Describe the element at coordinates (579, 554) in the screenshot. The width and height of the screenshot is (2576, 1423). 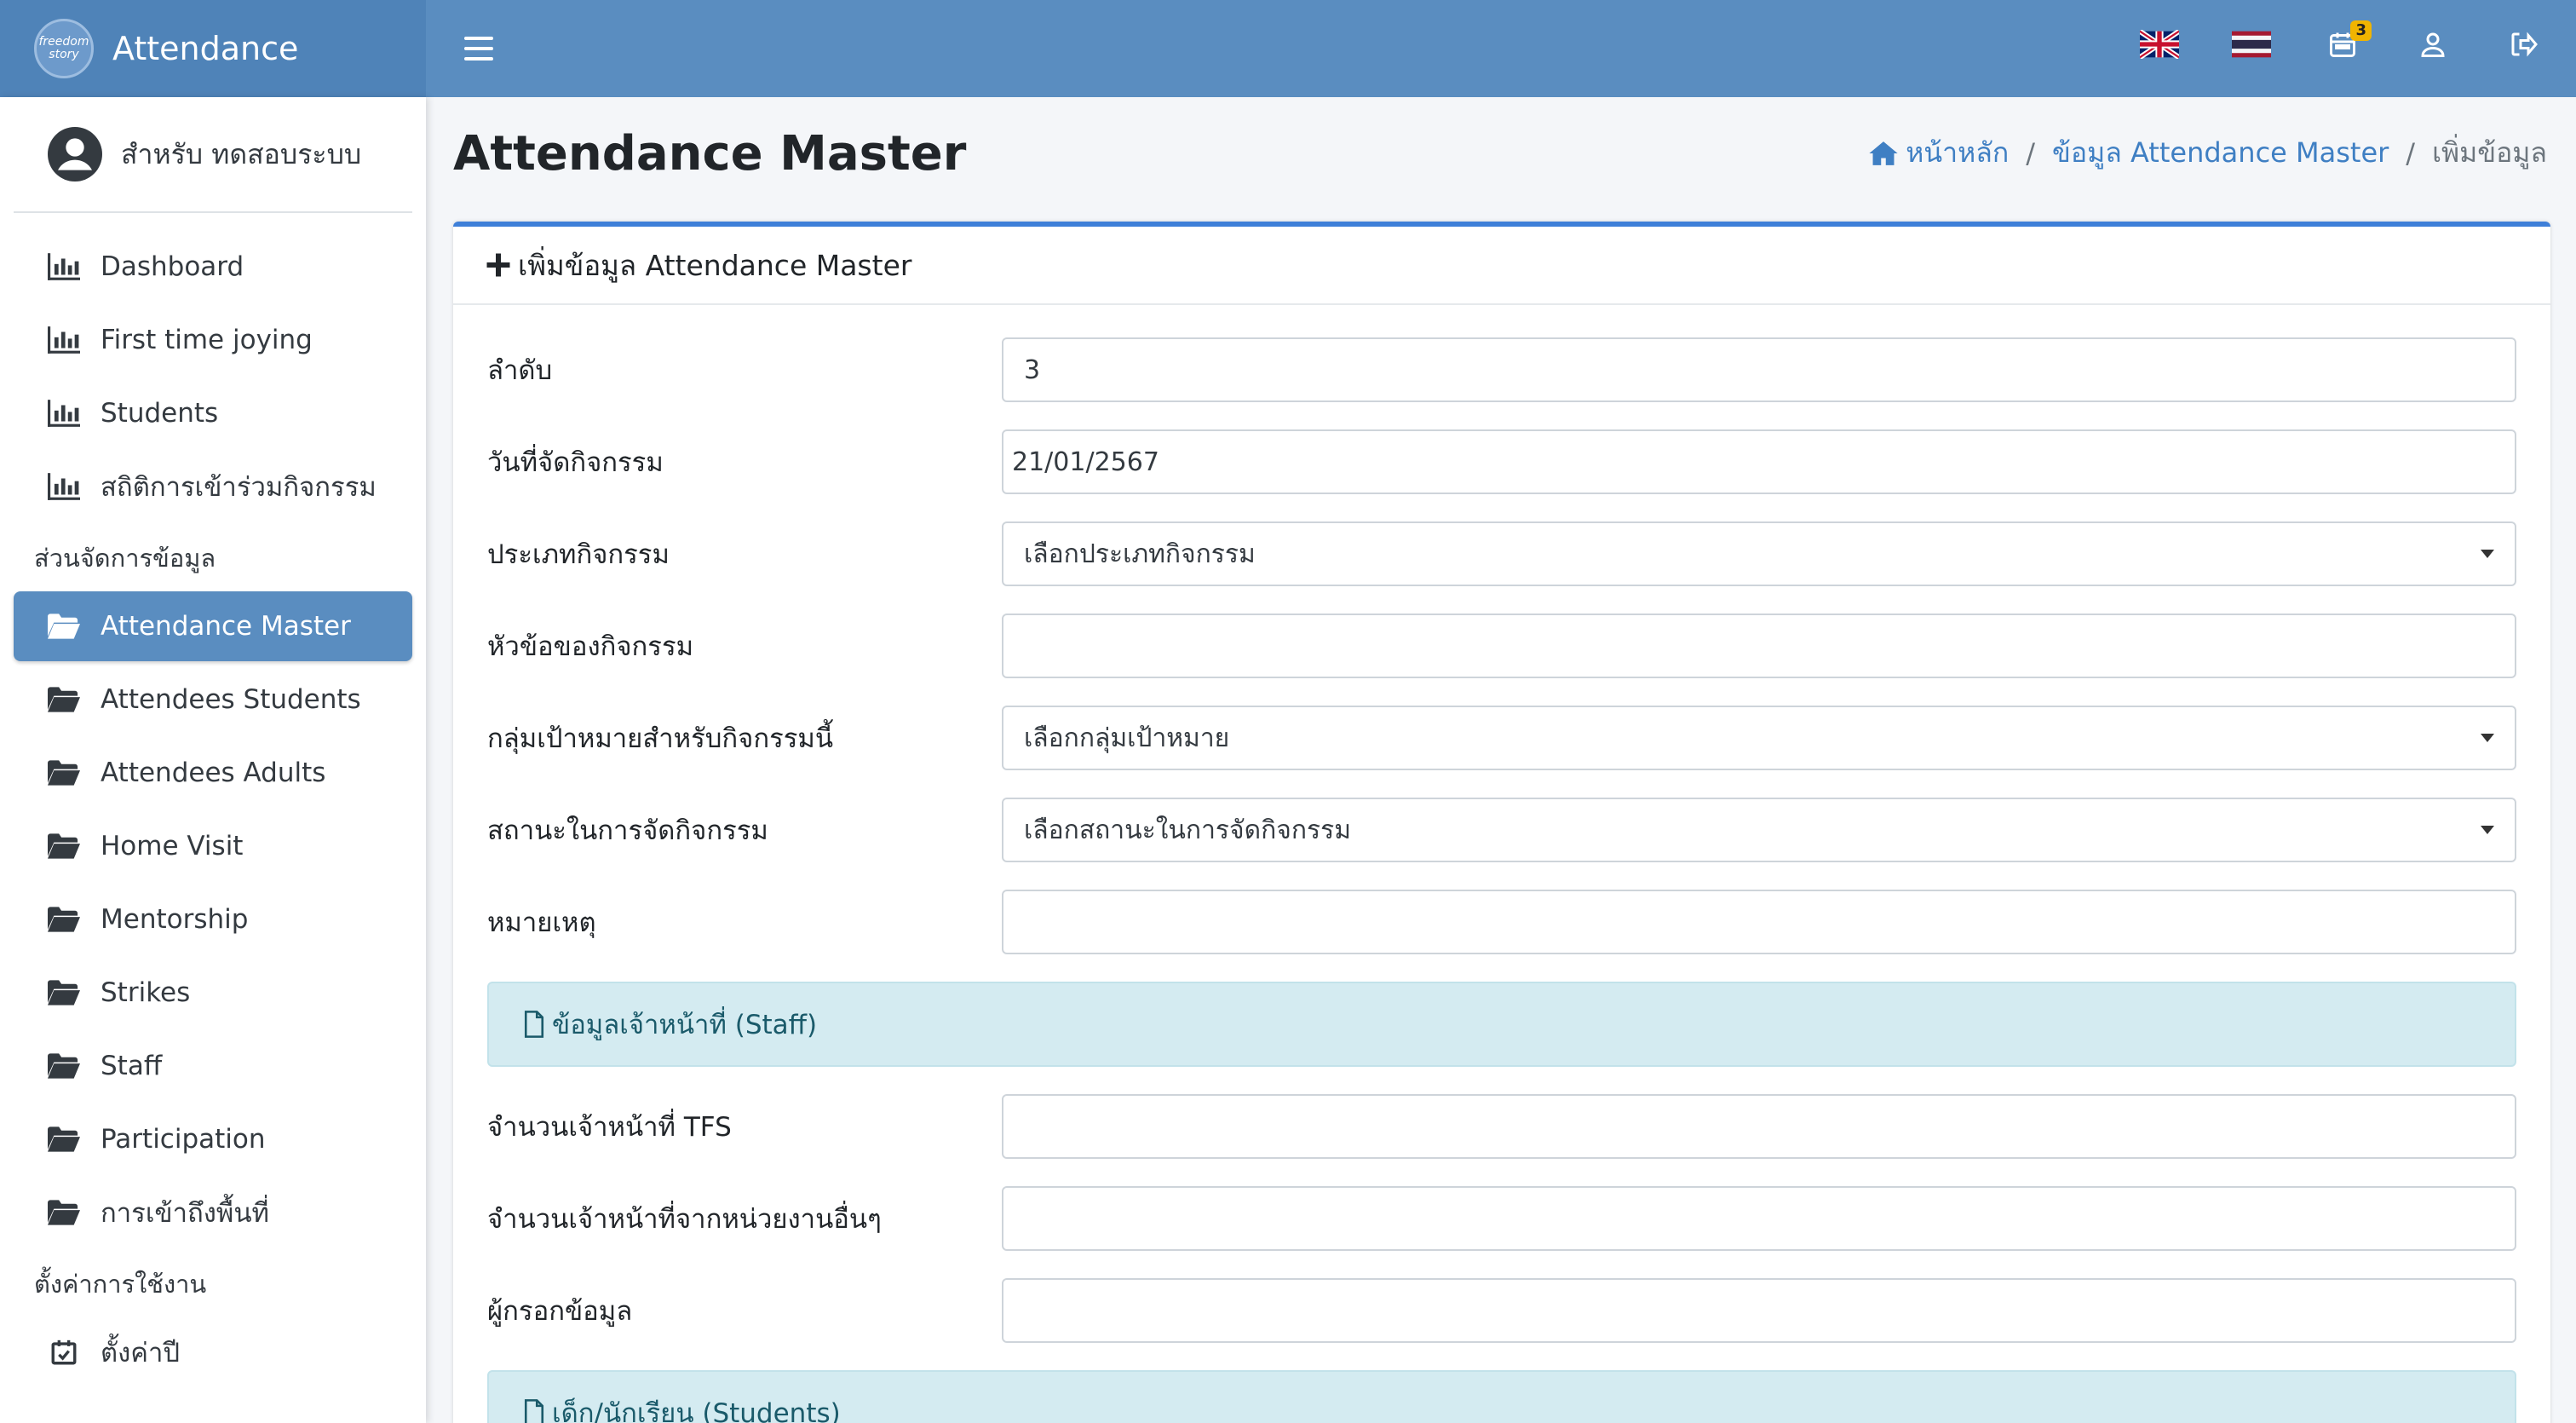
I see `activity-type-label: ประเภทกิจกรรม` at that location.